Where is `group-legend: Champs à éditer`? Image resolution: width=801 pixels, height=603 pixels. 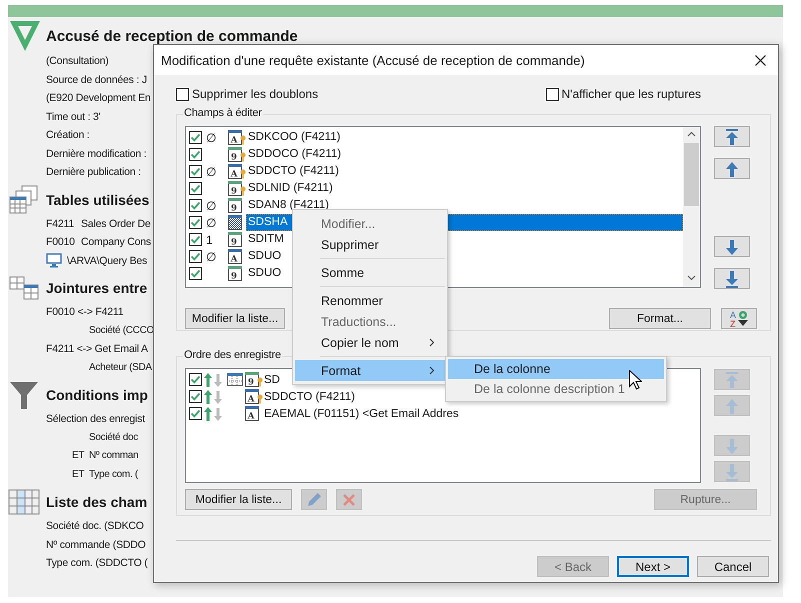 group-legend: Champs à éditer is located at coordinates (223, 113).